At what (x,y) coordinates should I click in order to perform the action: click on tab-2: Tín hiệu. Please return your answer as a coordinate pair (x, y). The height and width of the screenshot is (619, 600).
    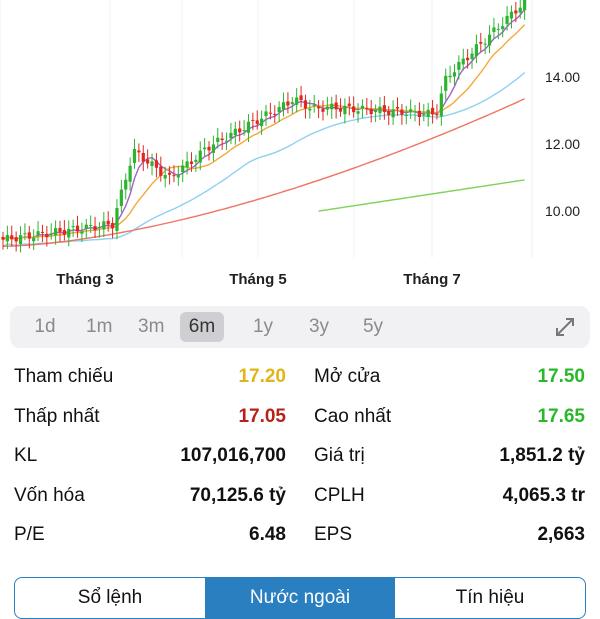
    Looking at the image, I should click on (490, 598).